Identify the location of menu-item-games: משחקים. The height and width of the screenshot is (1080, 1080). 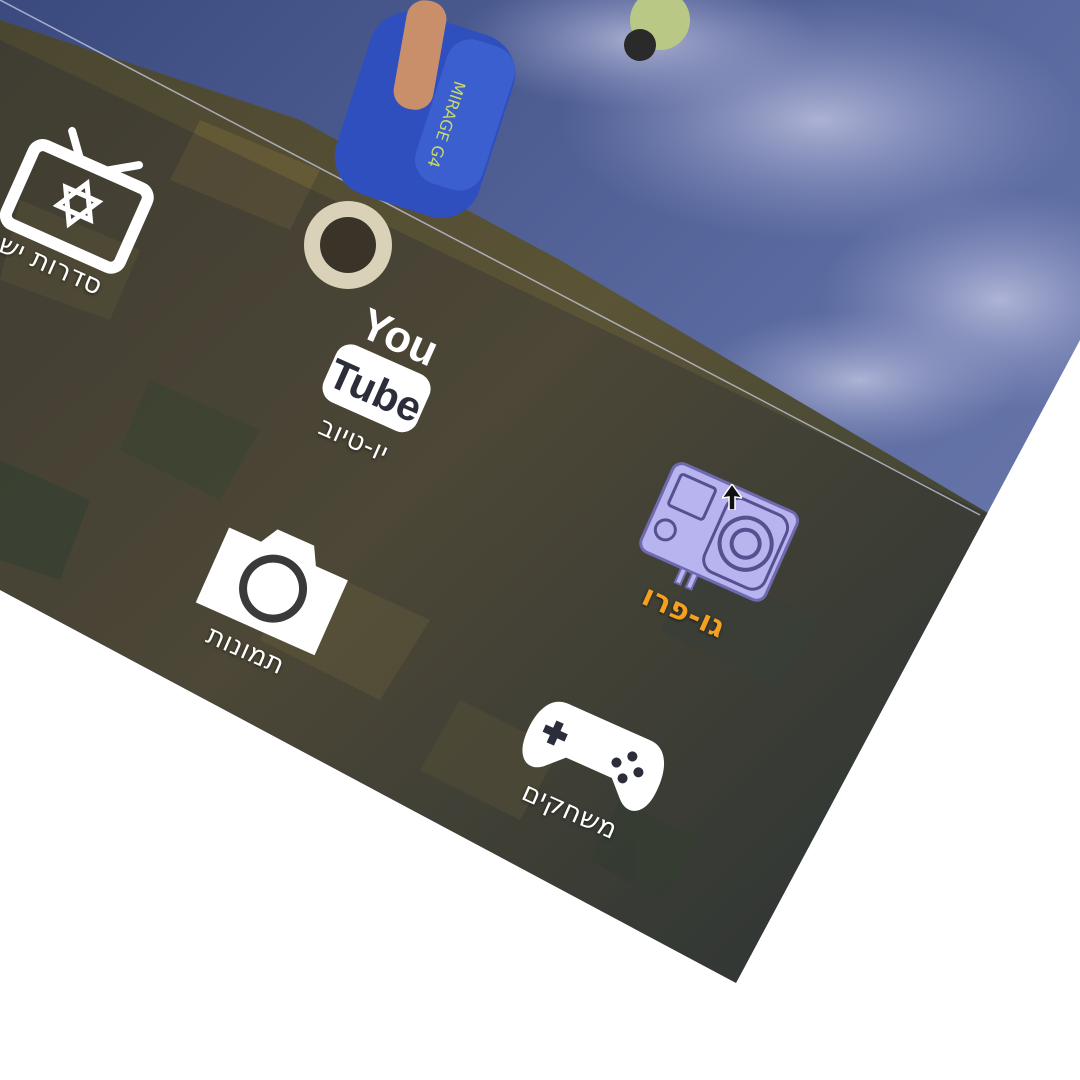
(590, 765).